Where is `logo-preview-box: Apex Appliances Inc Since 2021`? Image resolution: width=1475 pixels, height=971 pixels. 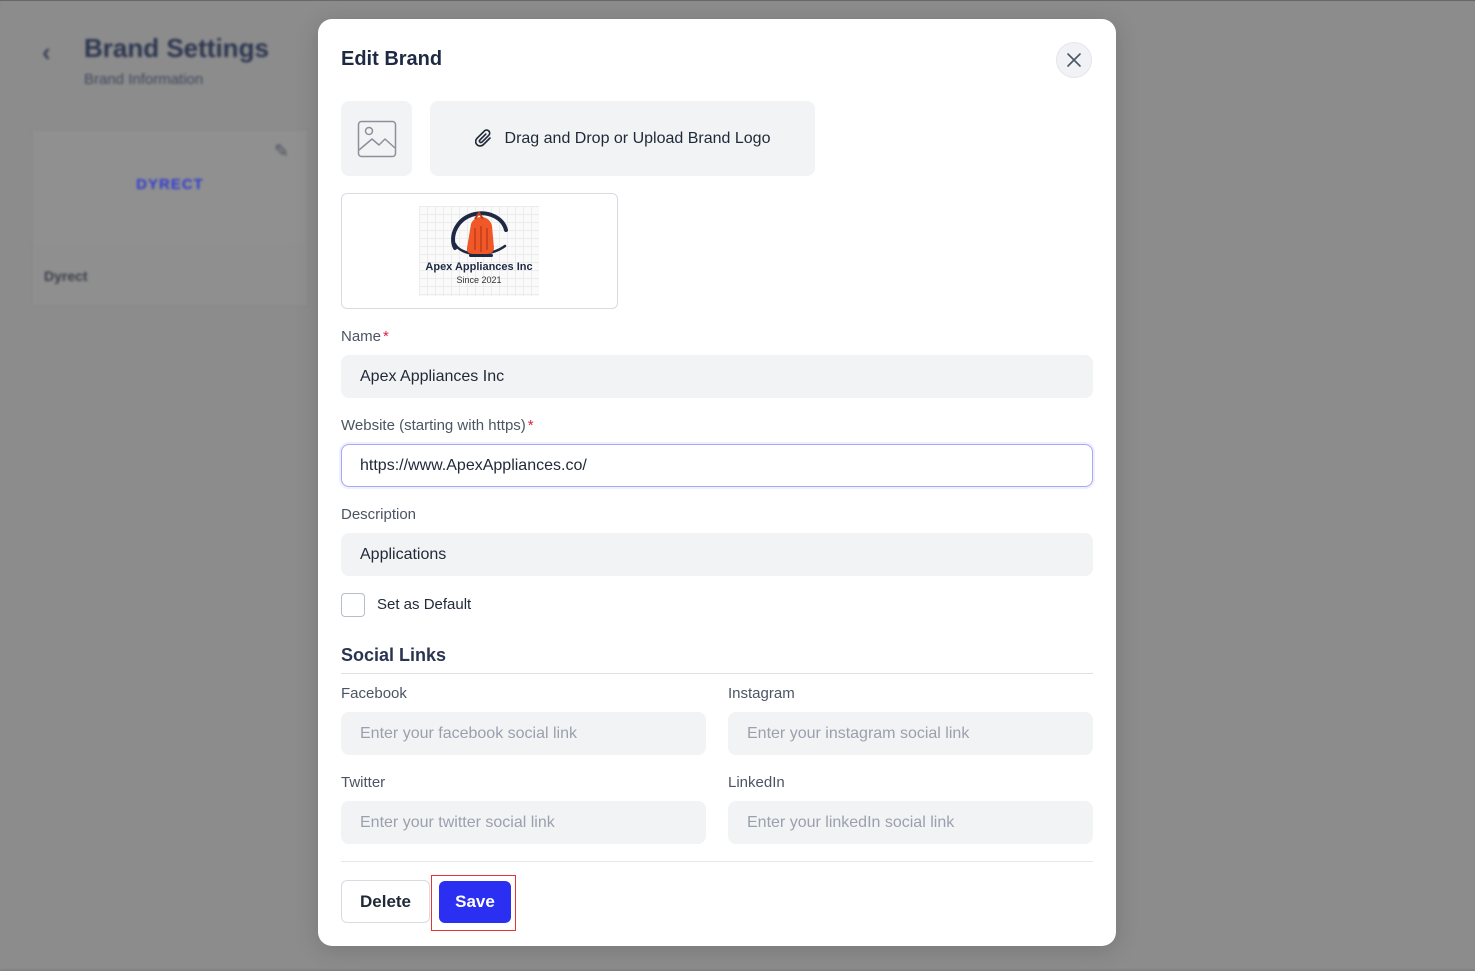
logo-preview-box: Apex Appliances Inc Since 2021 is located at coordinates (479, 251).